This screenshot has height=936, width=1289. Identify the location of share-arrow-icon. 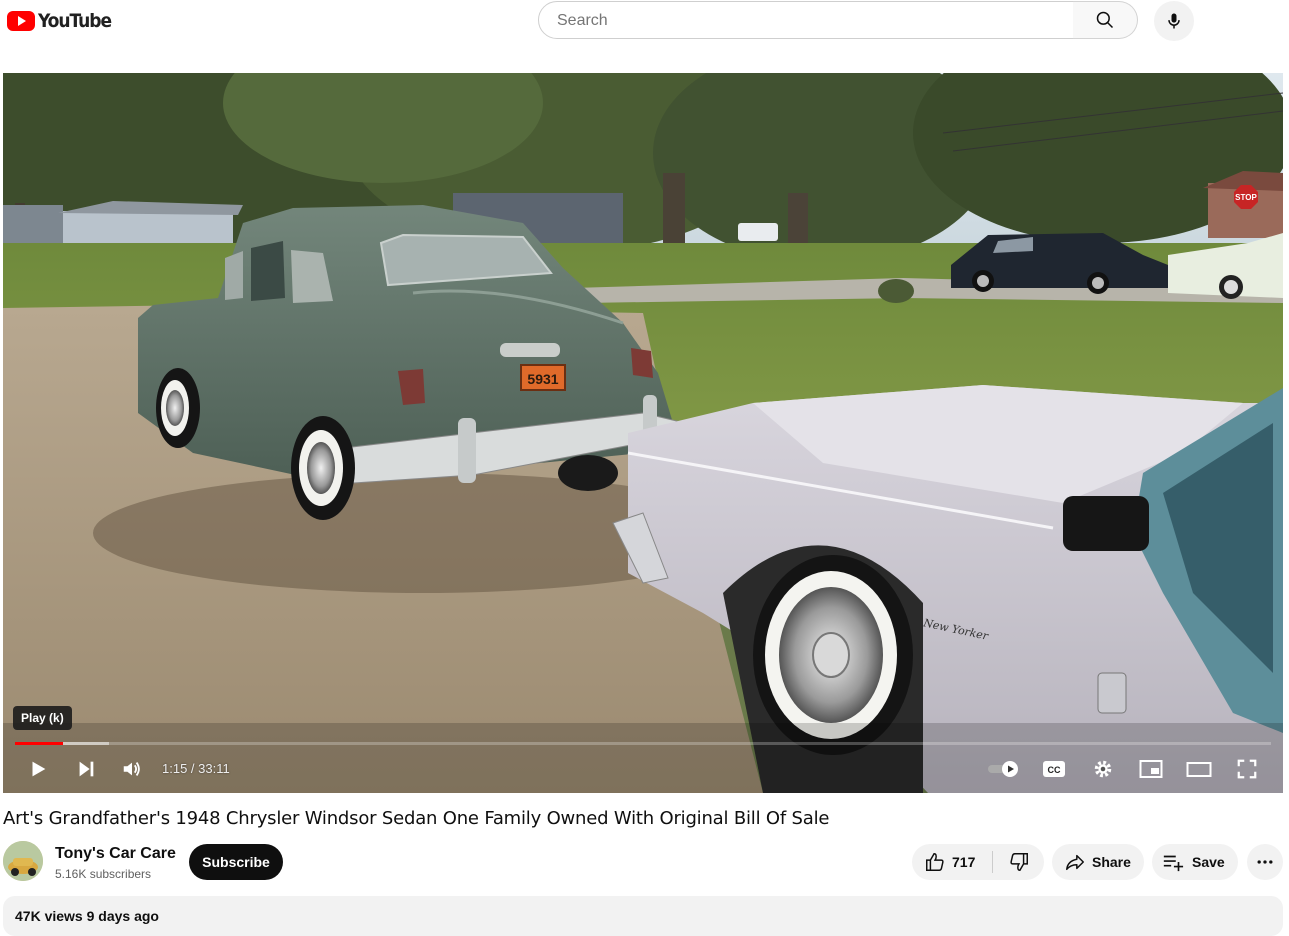
(1075, 862).